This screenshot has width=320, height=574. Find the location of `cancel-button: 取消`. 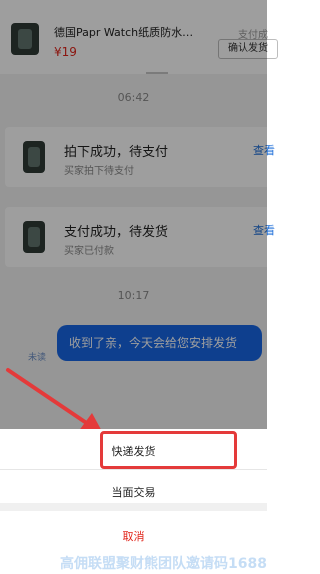

cancel-button: 取消 is located at coordinates (133, 537).